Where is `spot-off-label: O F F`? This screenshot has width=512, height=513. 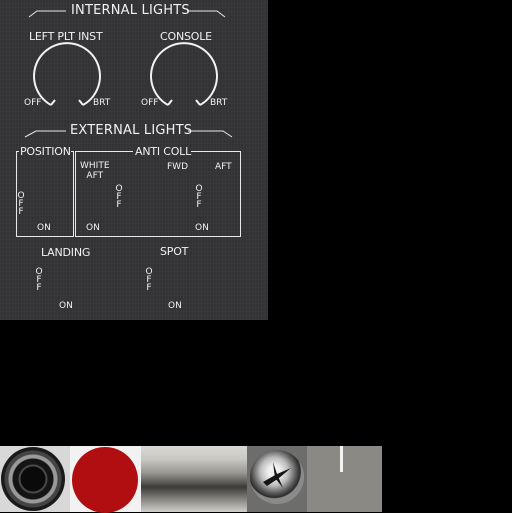
spot-off-label: O F F is located at coordinates (149, 280).